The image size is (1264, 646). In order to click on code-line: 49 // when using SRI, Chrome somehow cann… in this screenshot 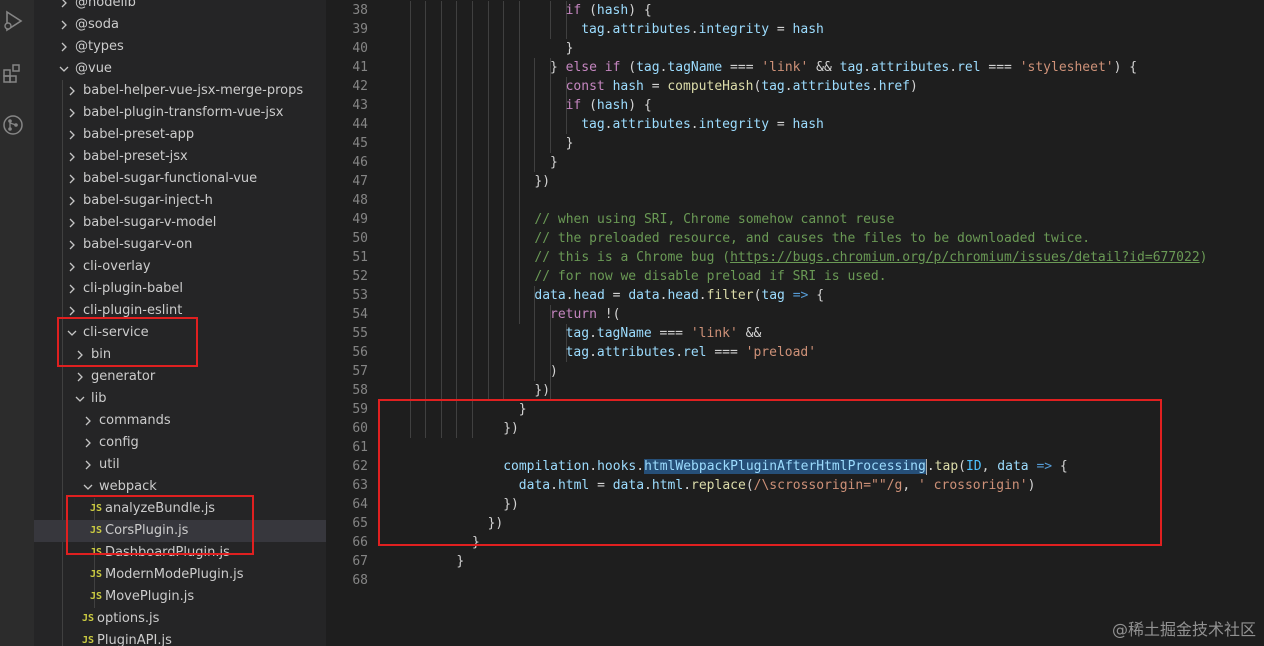, I will do `click(795, 219)`.